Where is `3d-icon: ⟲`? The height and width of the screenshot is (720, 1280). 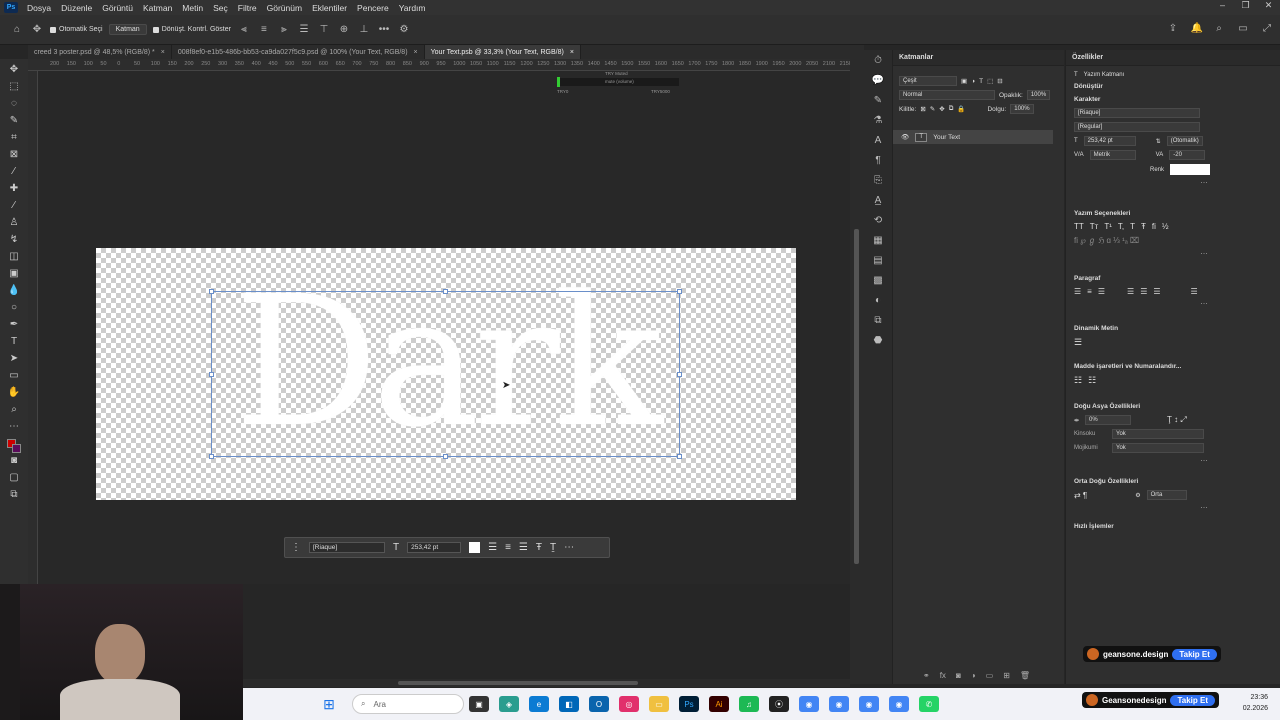
3d-icon: ⟲ is located at coordinates (878, 220).